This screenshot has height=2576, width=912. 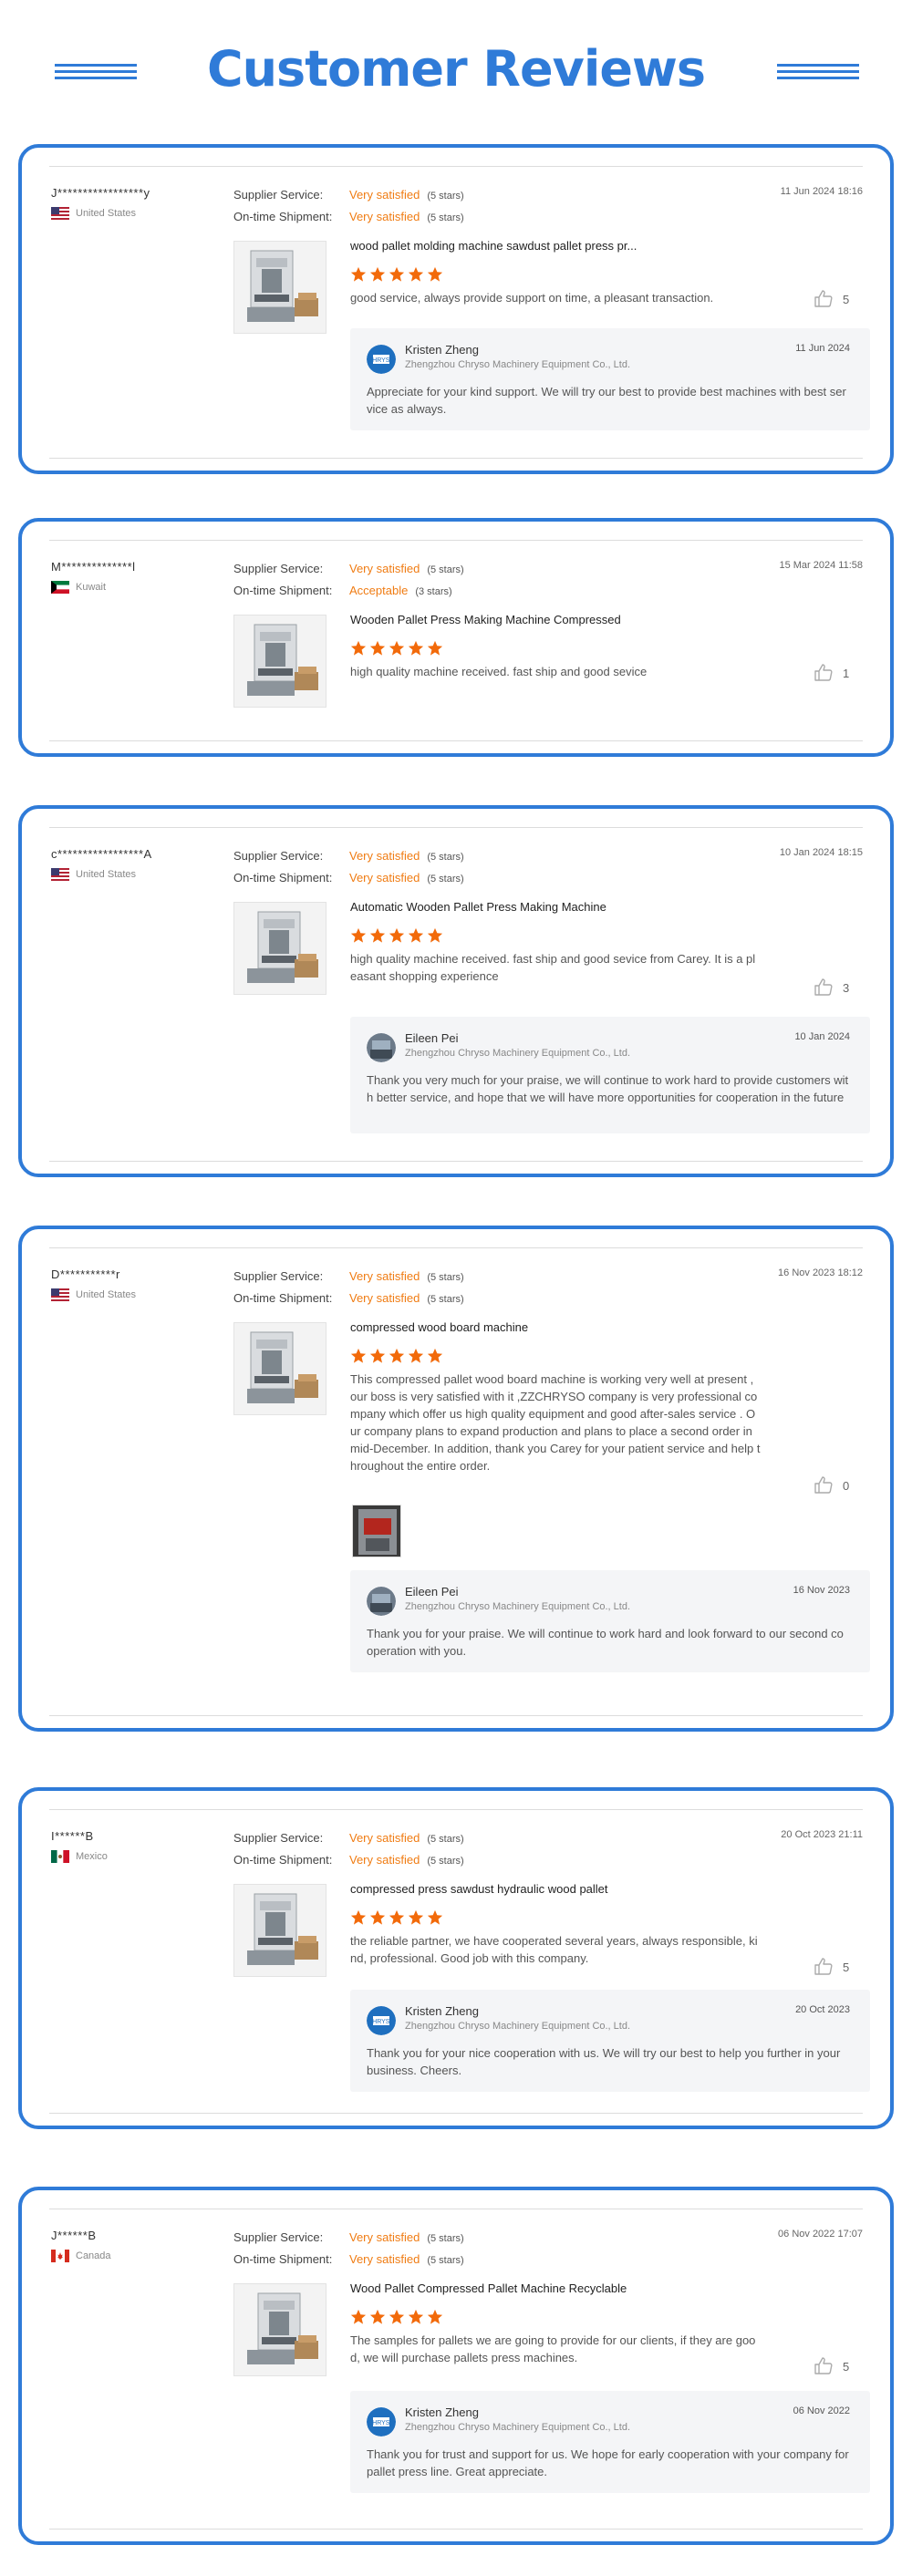 What do you see at coordinates (91, 587) in the screenshot?
I see `country-name: Kuwait` at bounding box center [91, 587].